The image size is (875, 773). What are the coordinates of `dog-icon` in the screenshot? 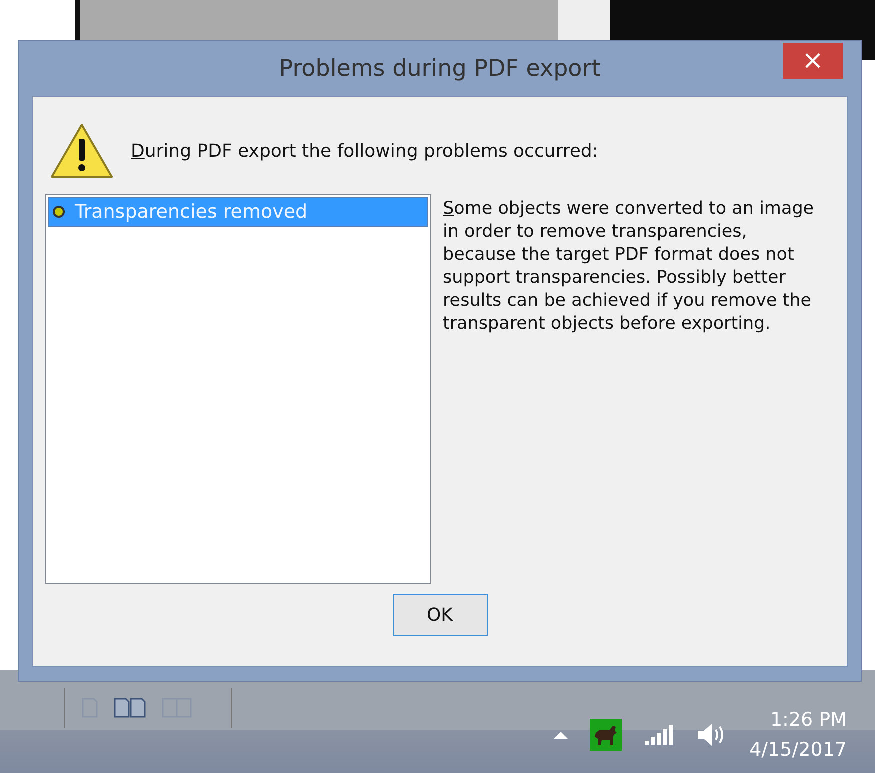 It's located at (606, 735).